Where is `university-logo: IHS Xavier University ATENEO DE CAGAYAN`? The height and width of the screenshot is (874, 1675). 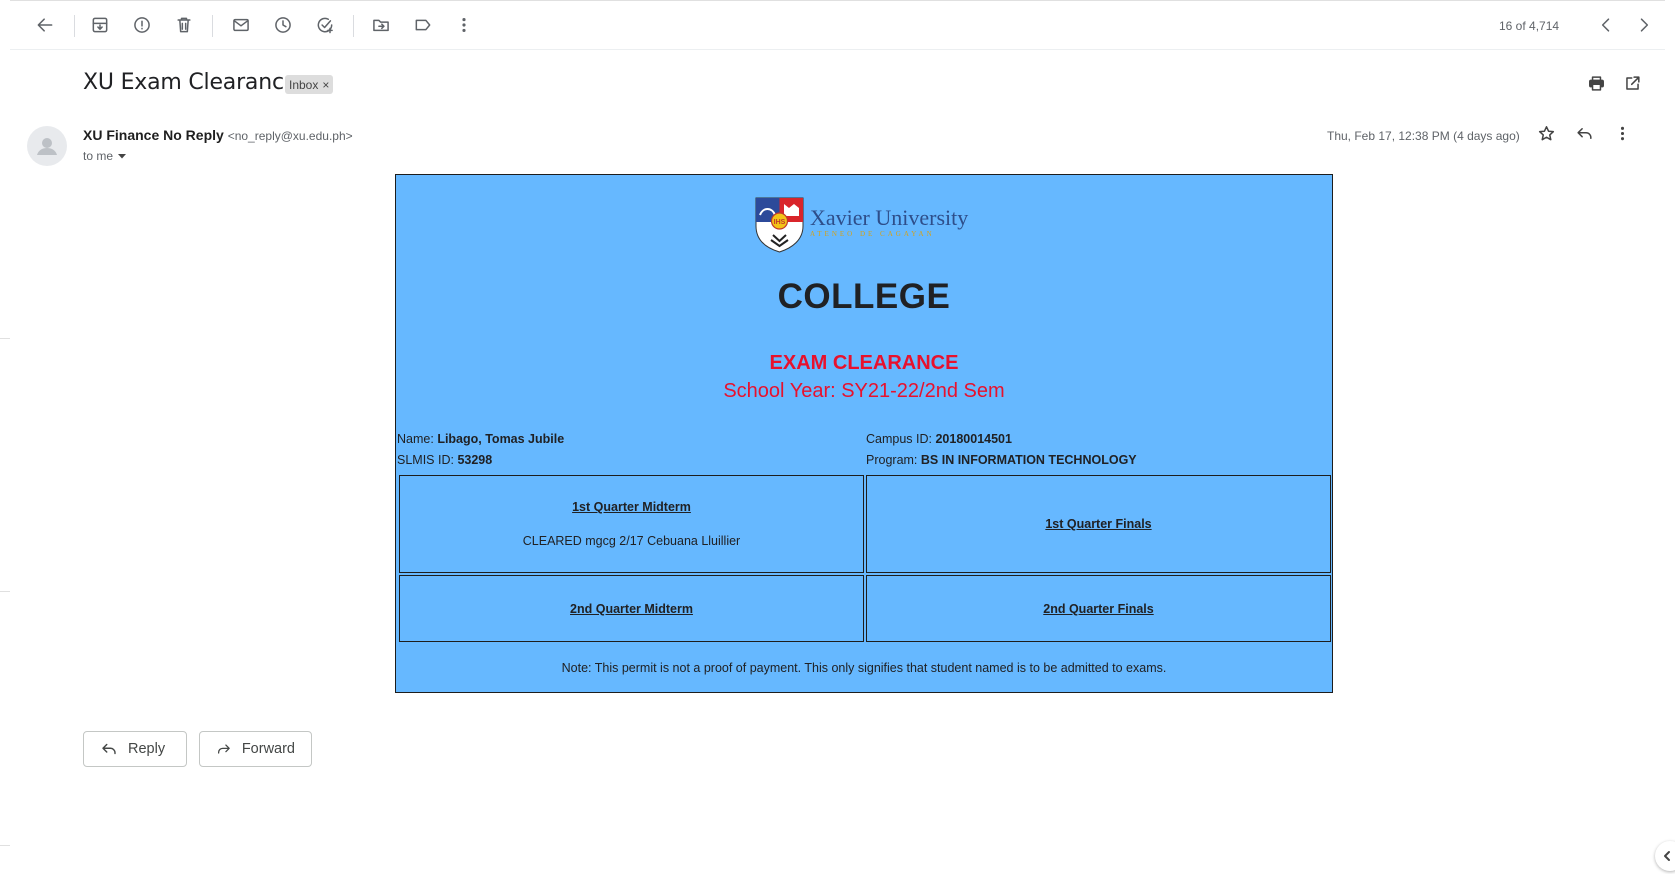 university-logo: IHS Xavier University ATENEO DE CAGAYAN is located at coordinates (861, 225).